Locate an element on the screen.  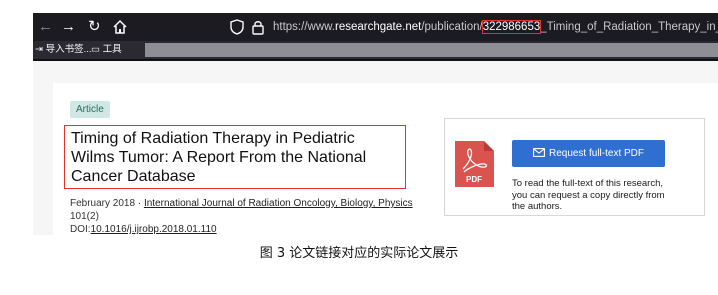
url-path: /publication/ is located at coordinates (452, 27).